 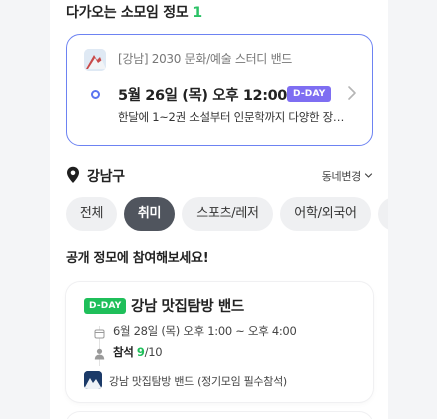 What do you see at coordinates (219, 415) in the screenshot?
I see `next-meeting-card` at bounding box center [219, 415].